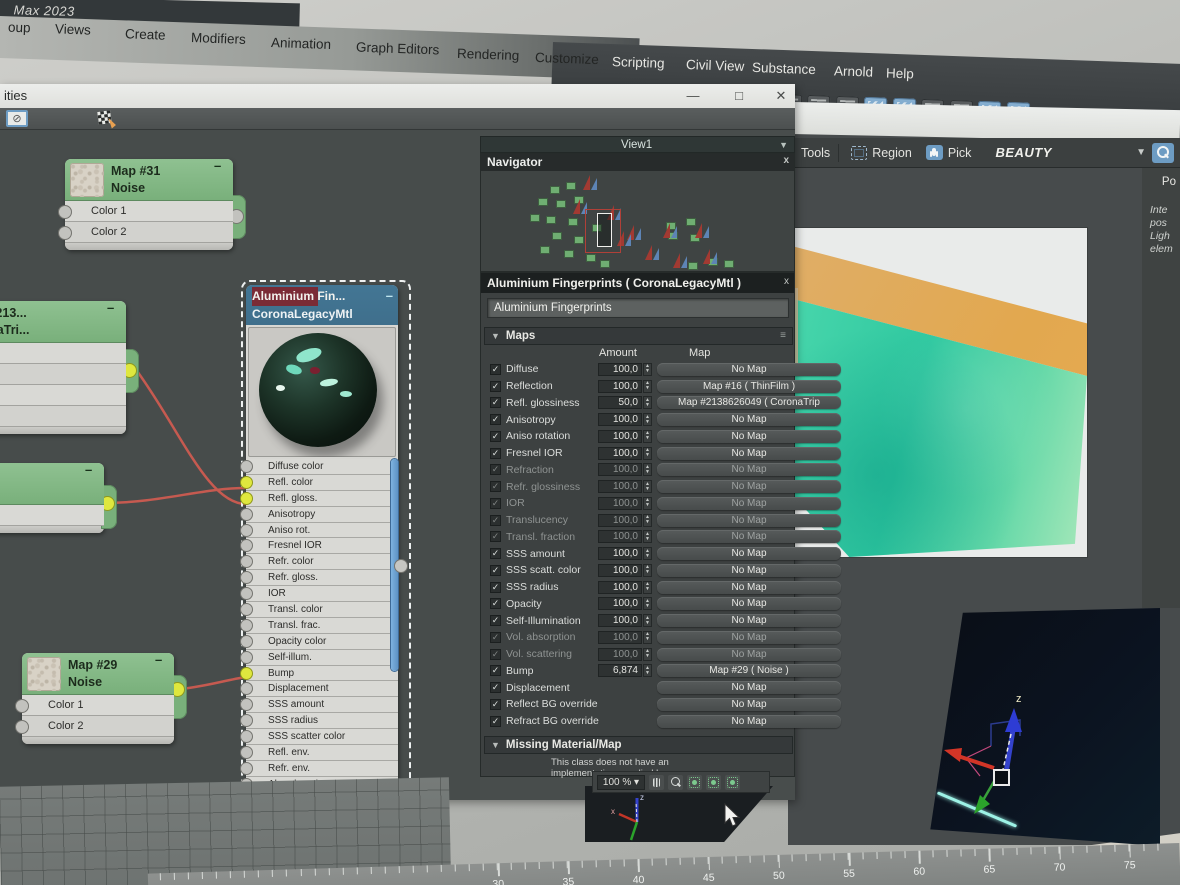  What do you see at coordinates (319, 482) in the screenshot?
I see `material-input-slot: Refl. color` at bounding box center [319, 482].